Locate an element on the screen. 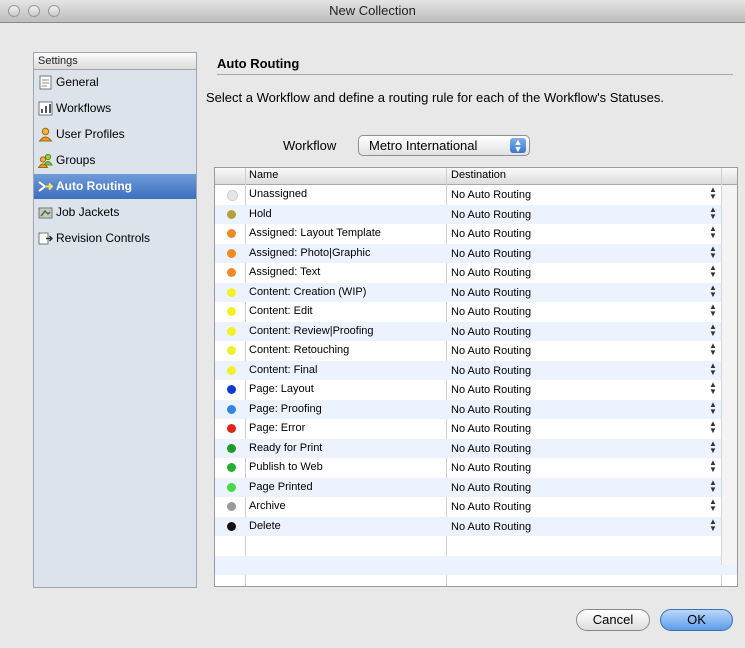 The height and width of the screenshot is (648, 745). status-name: Content: Final is located at coordinates (283, 369).